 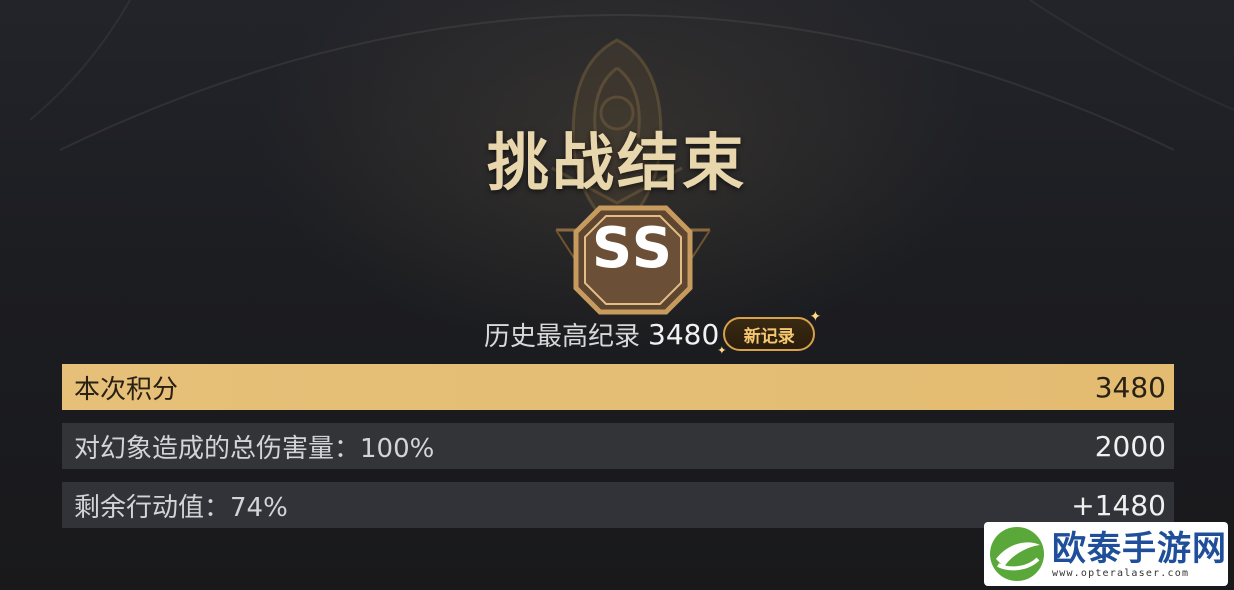 What do you see at coordinates (684, 334) in the screenshot?
I see `history-record-value: 3480` at bounding box center [684, 334].